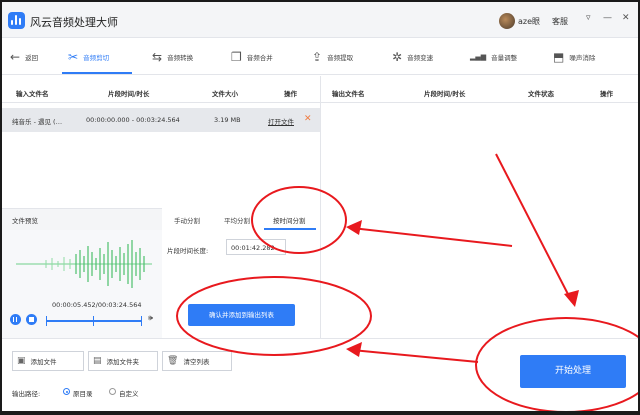  Describe the element at coordinates (299, 220) in the screenshot. I see `annotation-circle-time-split` at that location.